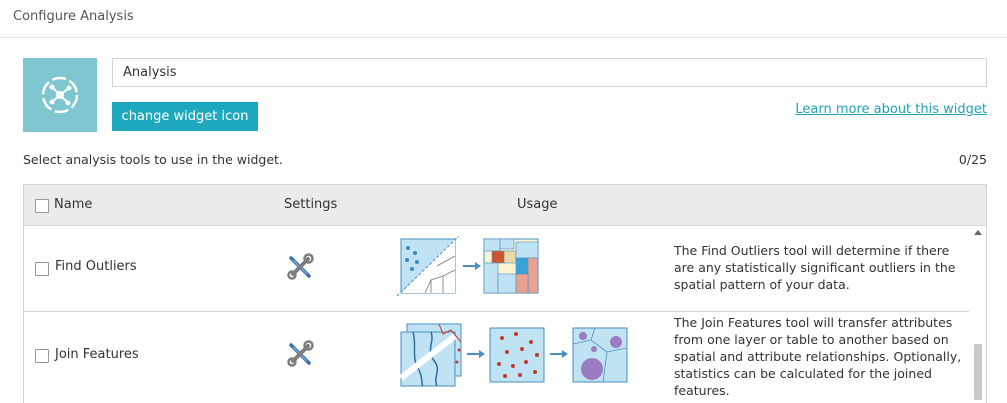  What do you see at coordinates (505, 205) in the screenshot?
I see `tools-table-header: Name Settings Usage` at bounding box center [505, 205].